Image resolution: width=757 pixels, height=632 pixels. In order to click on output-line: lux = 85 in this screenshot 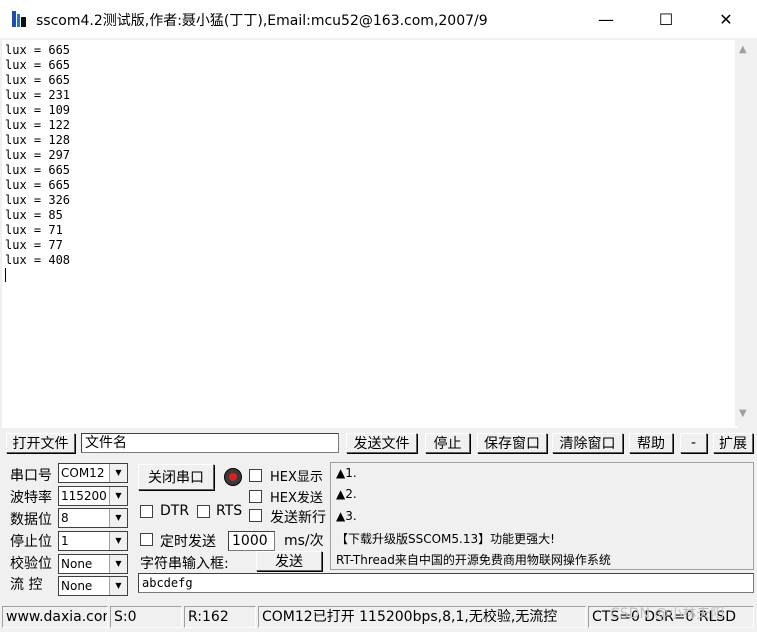, I will do `click(34, 215)`.